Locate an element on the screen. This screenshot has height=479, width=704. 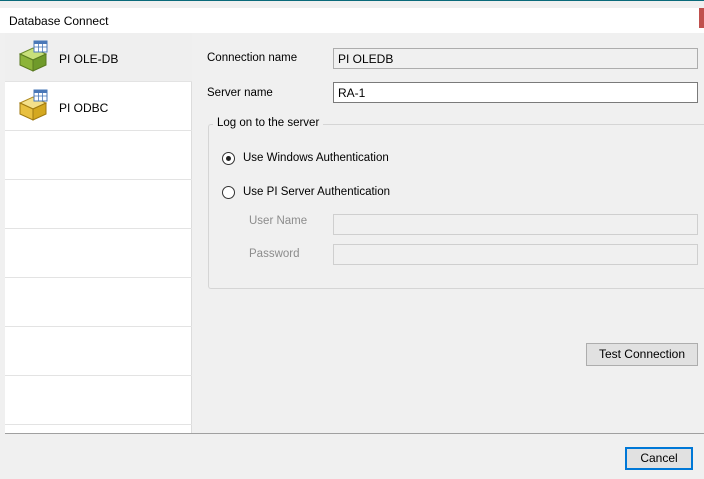
window-title: Database Connect is located at coordinates (59, 21).